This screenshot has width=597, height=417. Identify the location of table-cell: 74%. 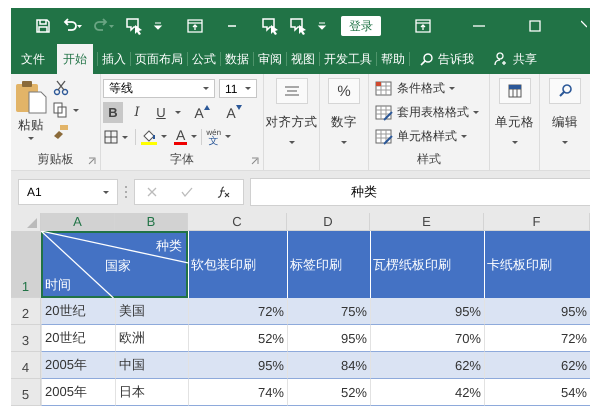
(237, 392).